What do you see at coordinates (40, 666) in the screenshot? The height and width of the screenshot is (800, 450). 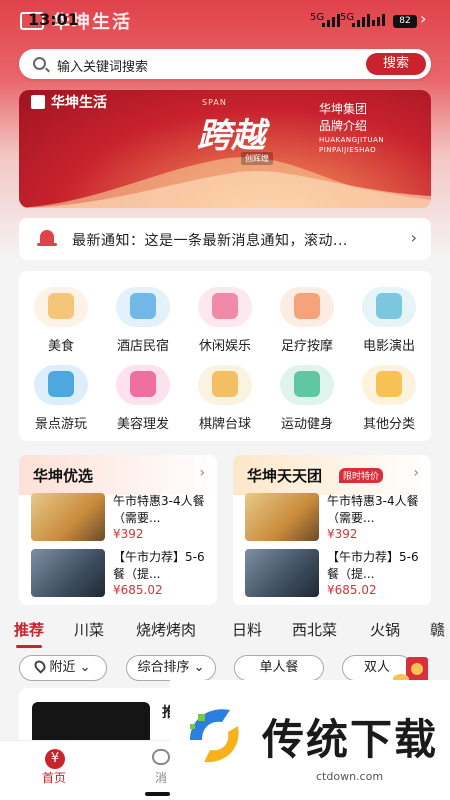 I see `location-pin-icon` at bounding box center [40, 666].